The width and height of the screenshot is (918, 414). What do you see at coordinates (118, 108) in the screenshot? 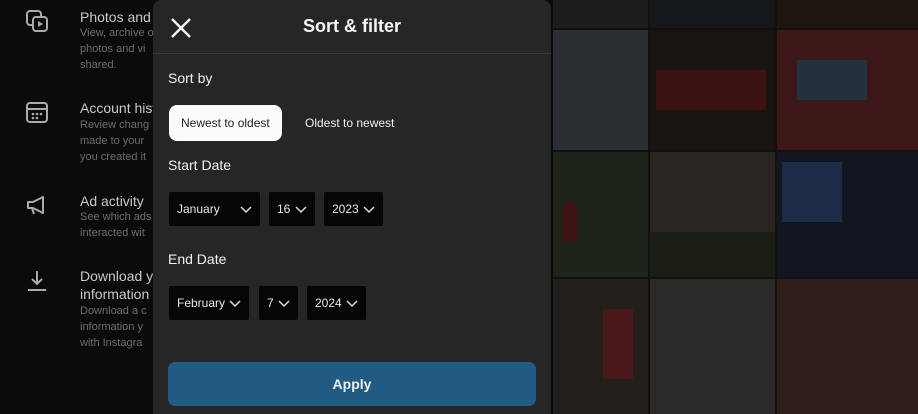
I see `sidebar-item-title: Account hist` at bounding box center [118, 108].